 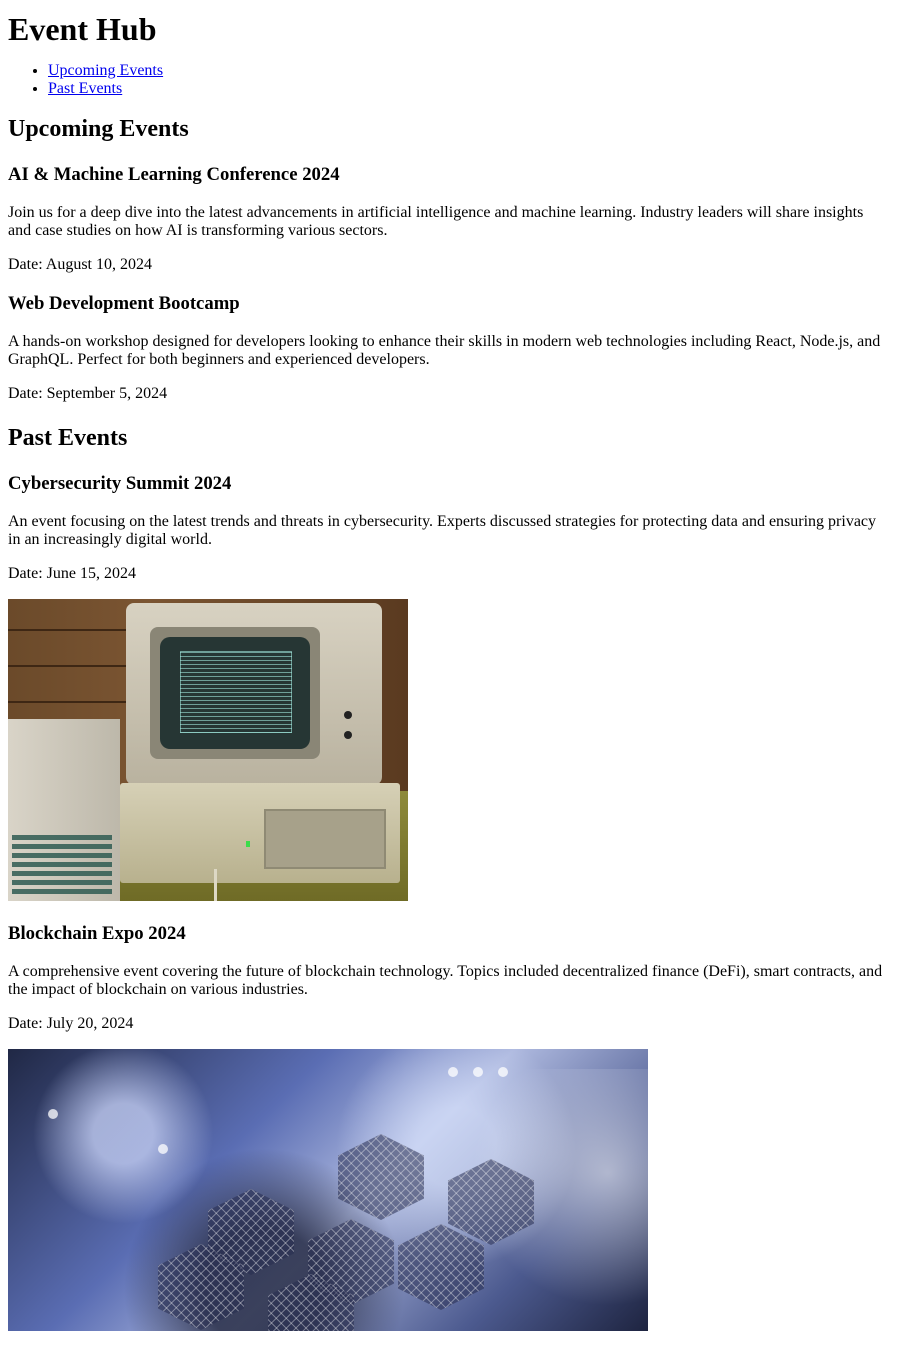 I want to click on site-header: Event Hub Upcoming Events Past Events, so click(x=449, y=54).